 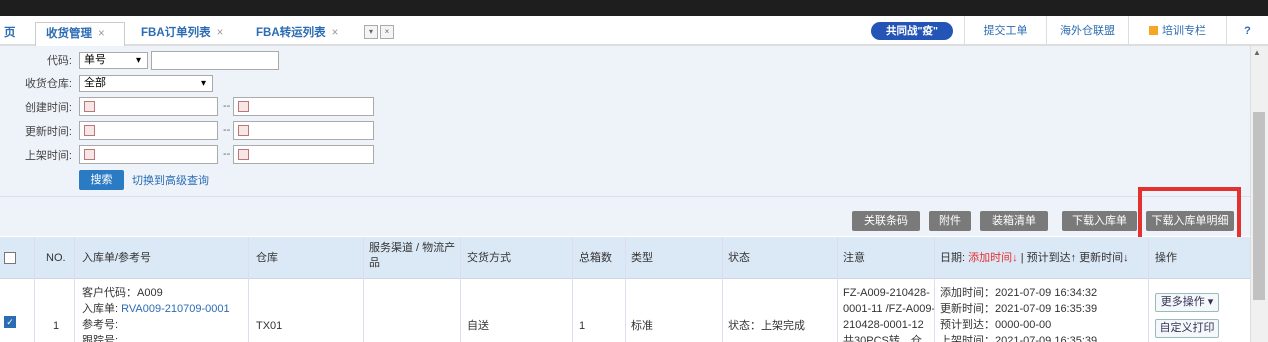 I want to click on tab-label: FBA订单列表, so click(x=176, y=33).